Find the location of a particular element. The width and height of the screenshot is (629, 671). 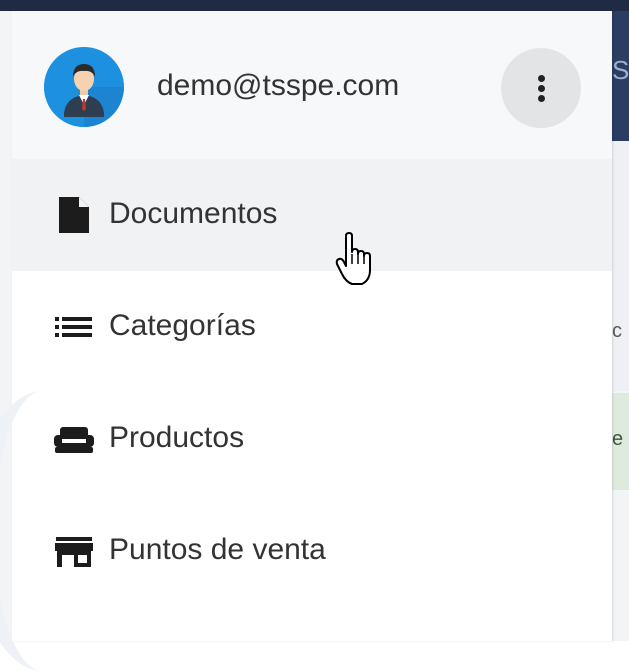

store-icon is located at coordinates (74, 552).